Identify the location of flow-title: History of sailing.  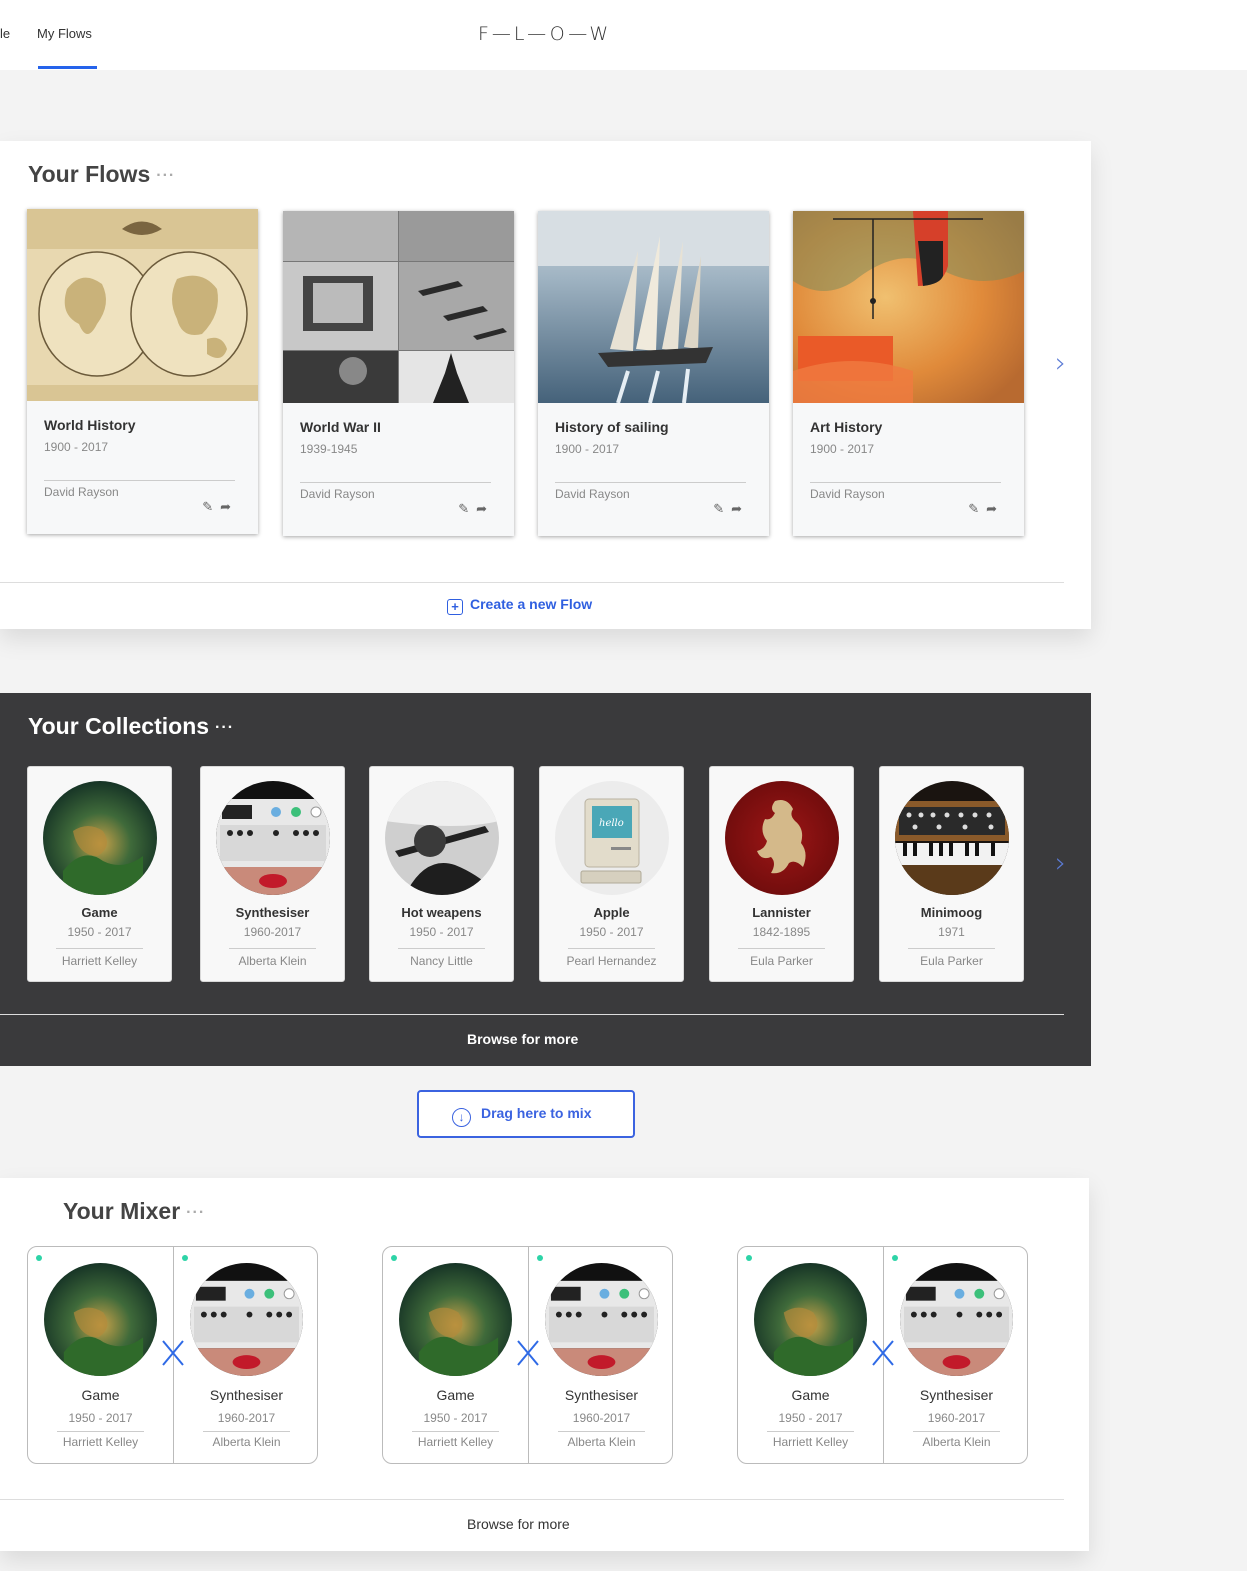
(612, 427).